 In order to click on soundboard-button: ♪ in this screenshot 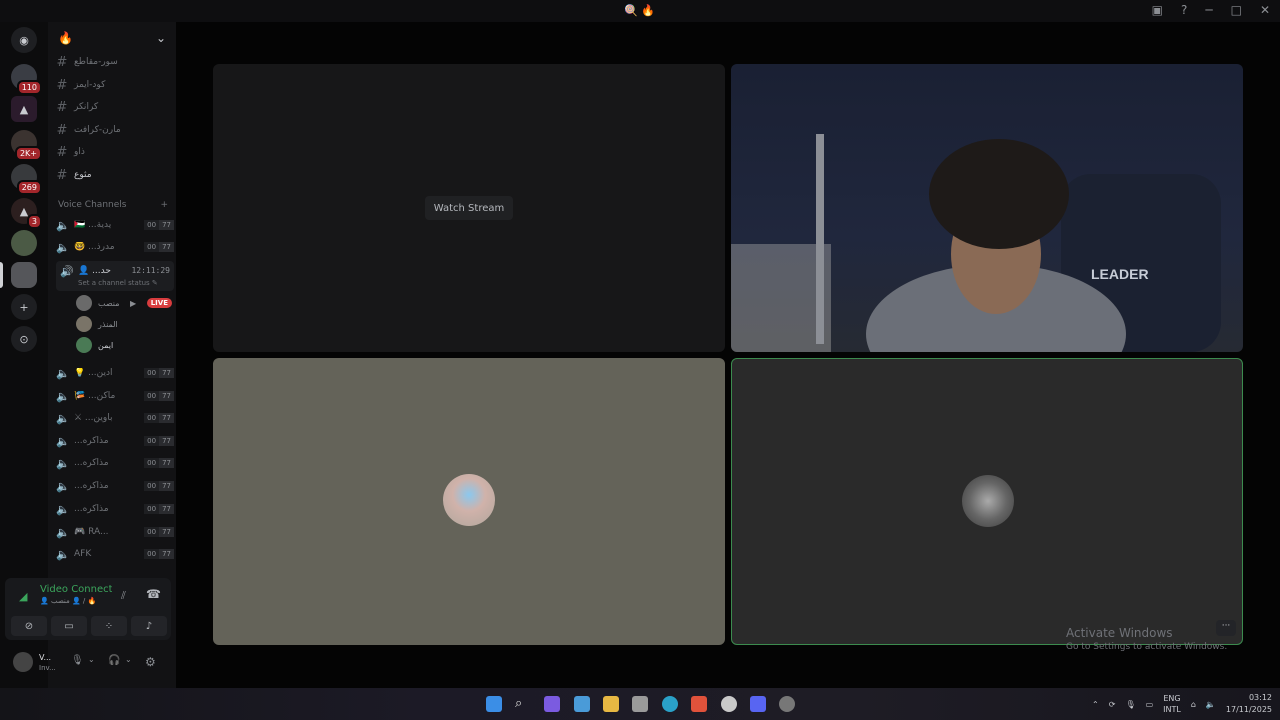, I will do `click(149, 626)`.